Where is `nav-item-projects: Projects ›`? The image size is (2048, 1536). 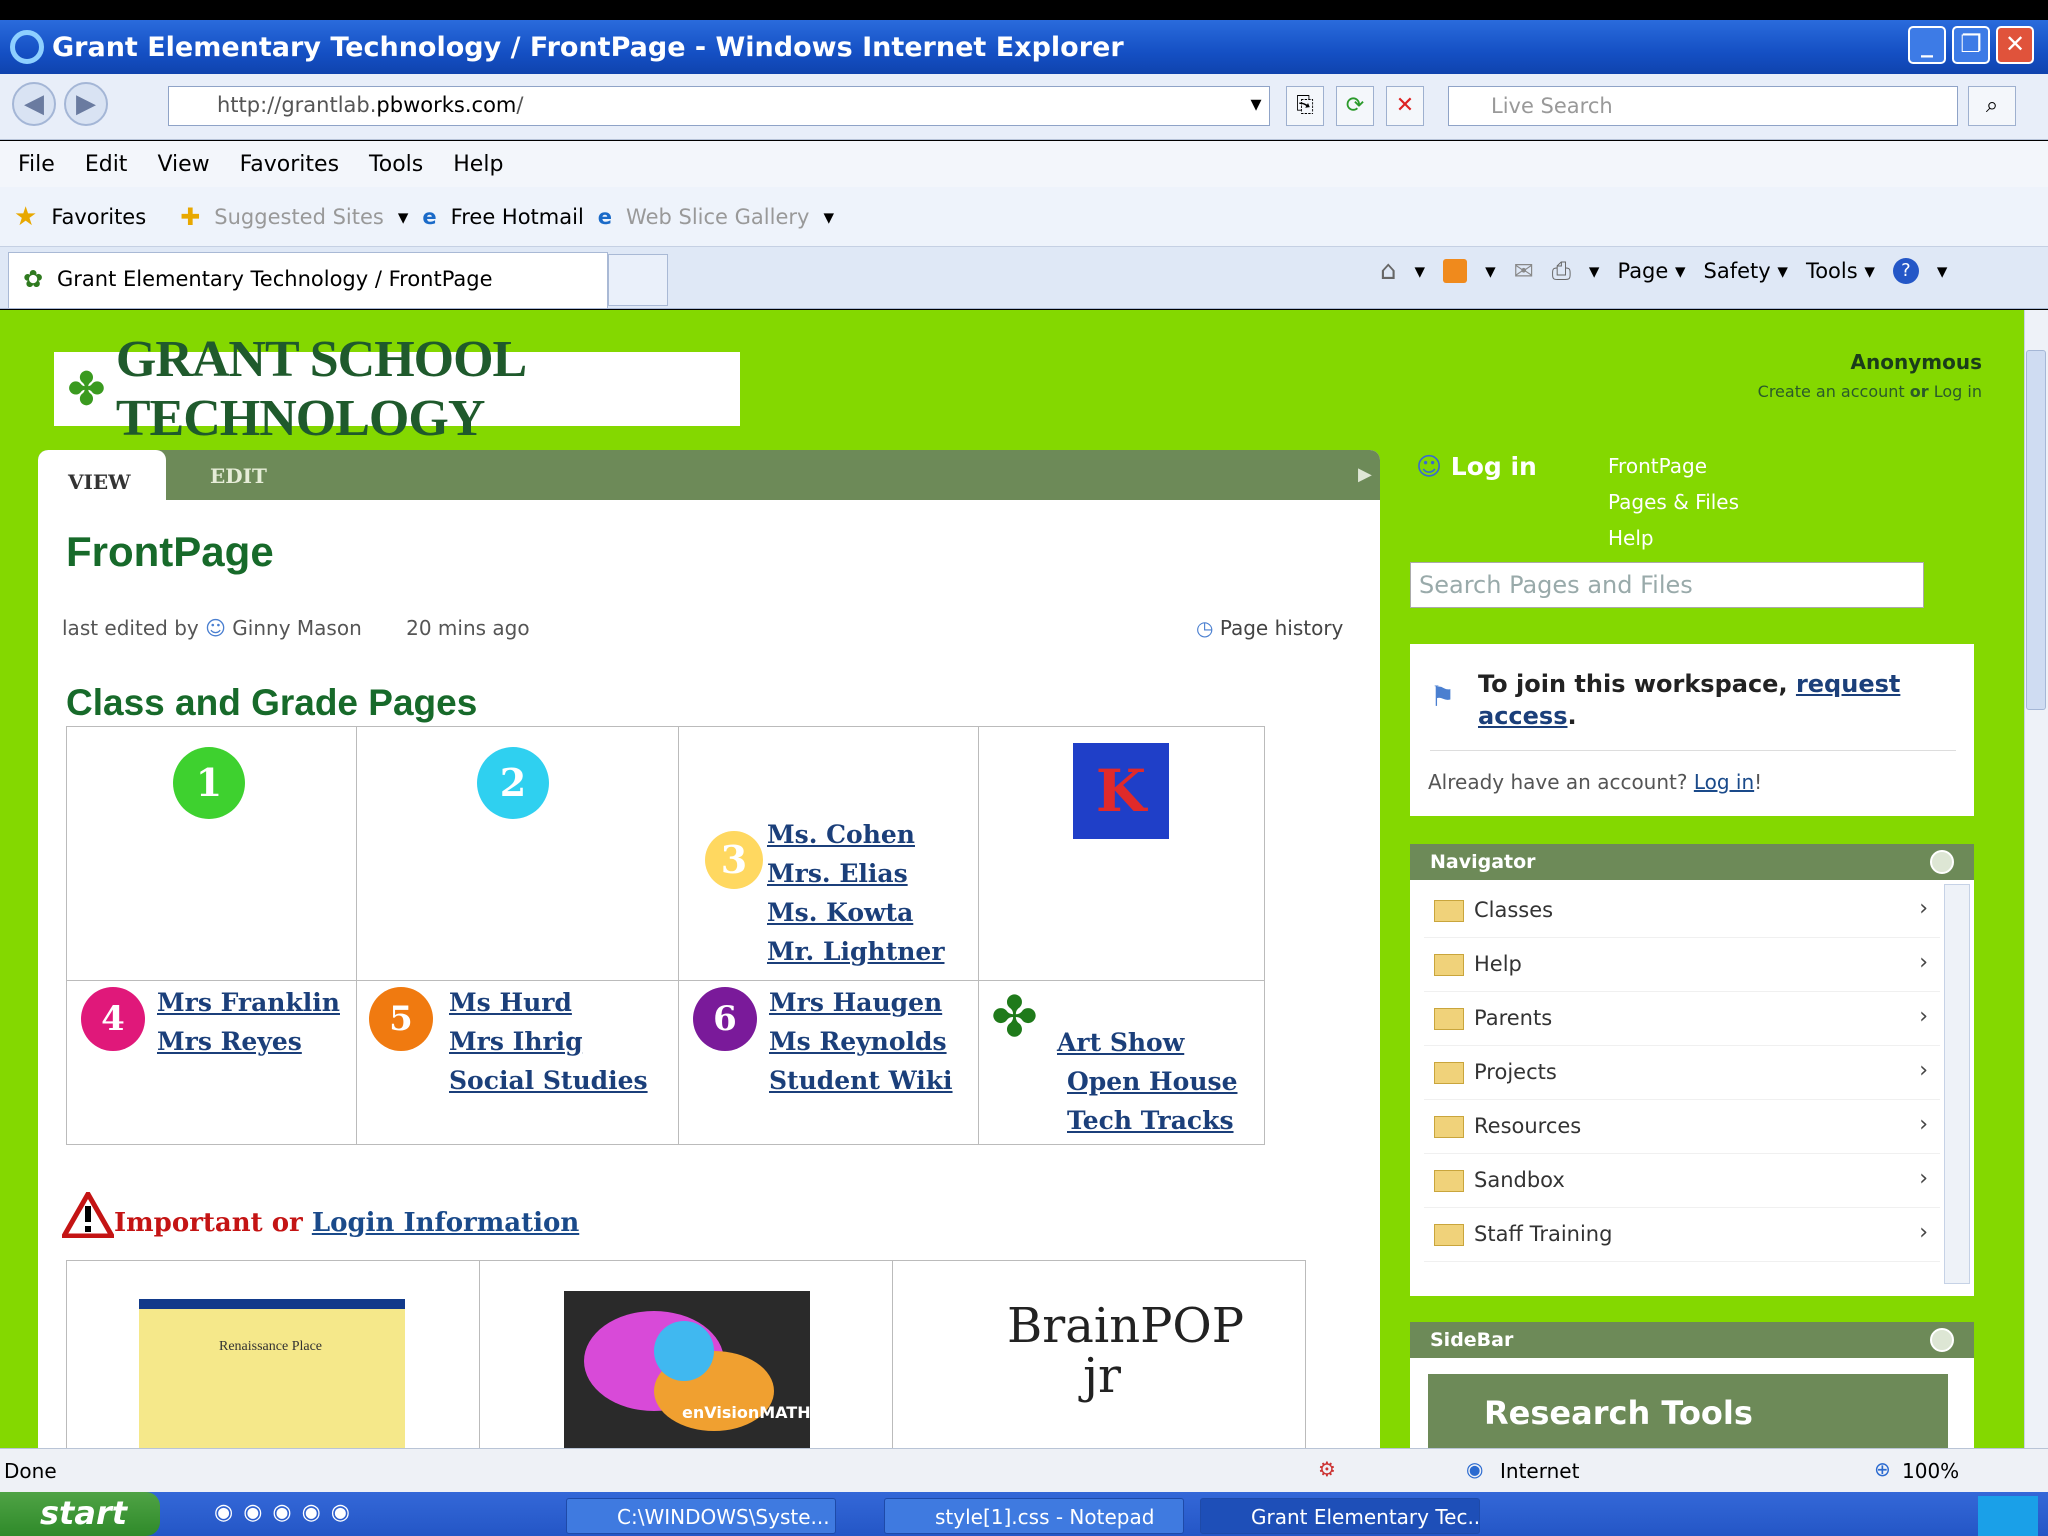 nav-item-projects: Projects › is located at coordinates (1682, 1073).